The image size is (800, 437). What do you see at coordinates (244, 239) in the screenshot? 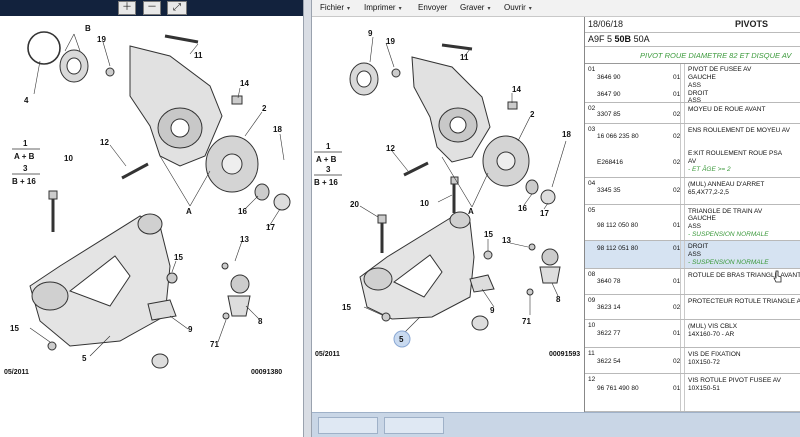
I see `left-callout-13: 13` at bounding box center [244, 239].